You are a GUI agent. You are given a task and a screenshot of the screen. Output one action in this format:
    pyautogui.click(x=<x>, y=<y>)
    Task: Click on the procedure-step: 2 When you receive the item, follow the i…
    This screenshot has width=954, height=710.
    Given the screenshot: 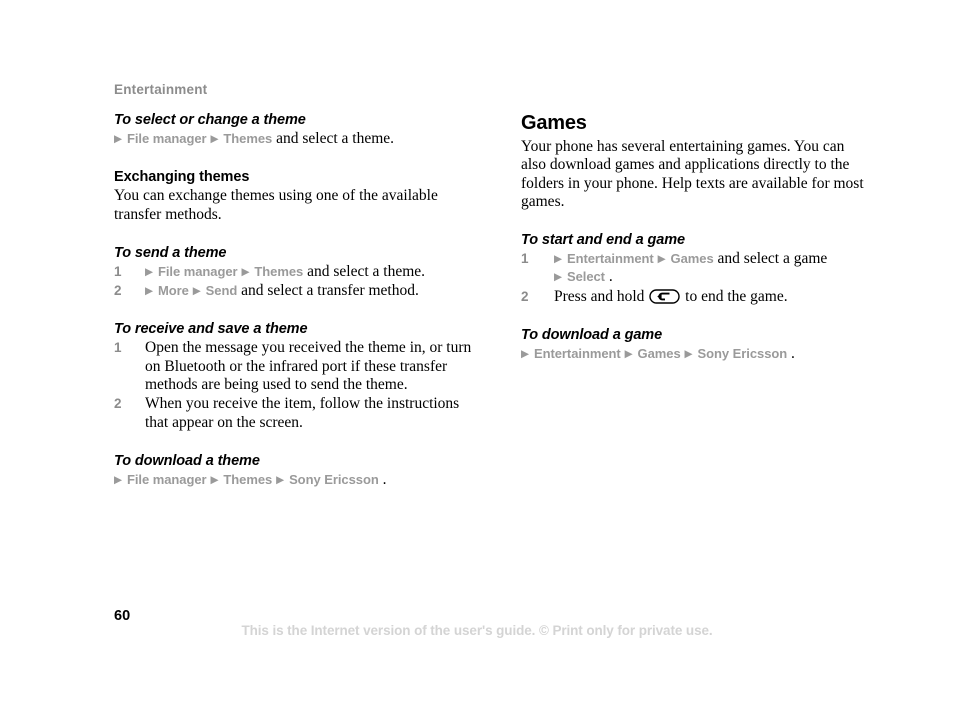 What is the action you would take?
    pyautogui.click(x=300, y=413)
    